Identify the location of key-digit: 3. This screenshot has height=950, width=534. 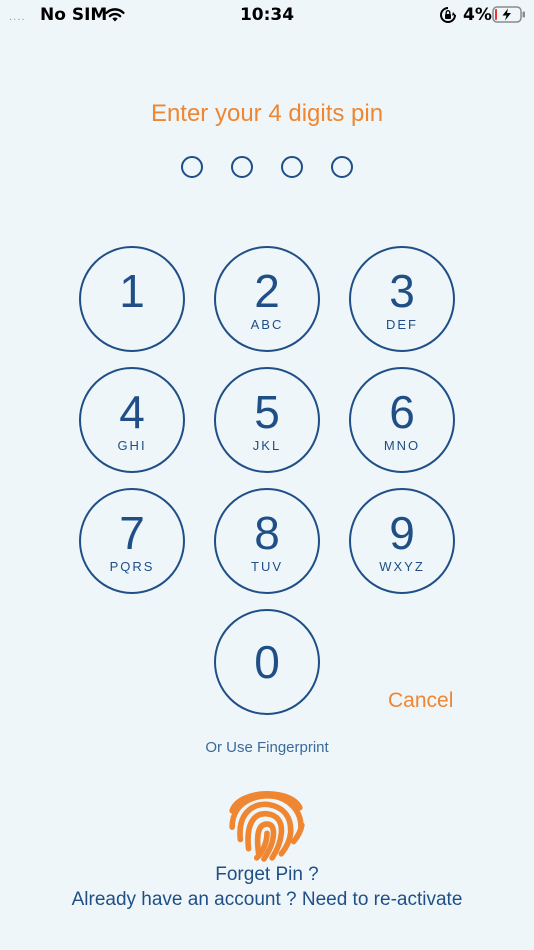
(402, 291).